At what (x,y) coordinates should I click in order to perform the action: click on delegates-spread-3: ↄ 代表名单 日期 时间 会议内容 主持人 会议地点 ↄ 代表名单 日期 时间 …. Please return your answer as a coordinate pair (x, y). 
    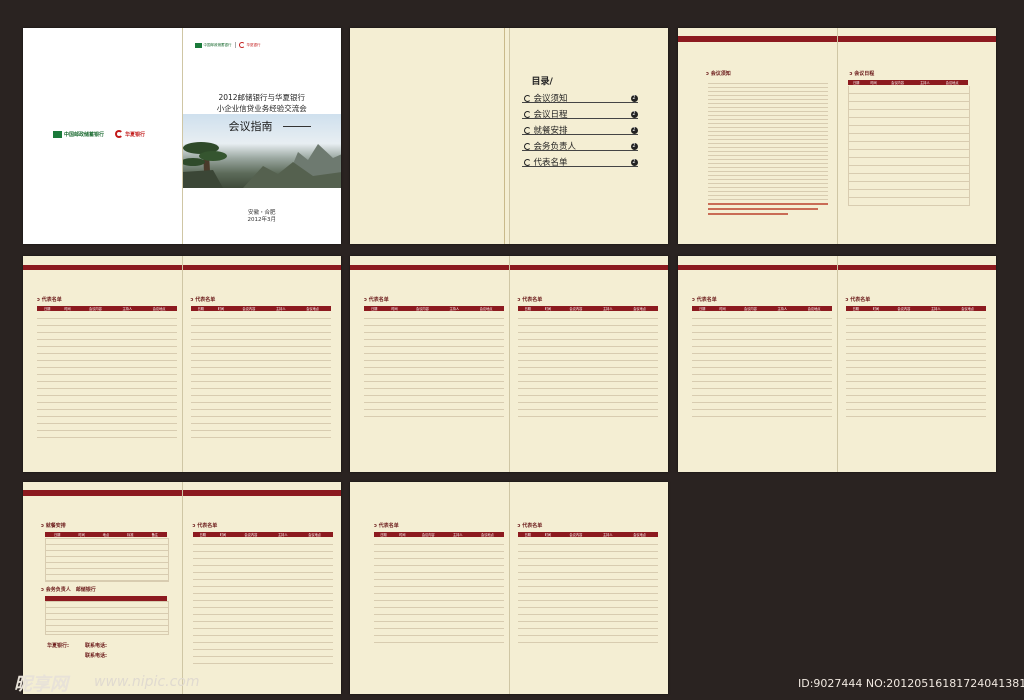
    Looking at the image, I should click on (837, 364).